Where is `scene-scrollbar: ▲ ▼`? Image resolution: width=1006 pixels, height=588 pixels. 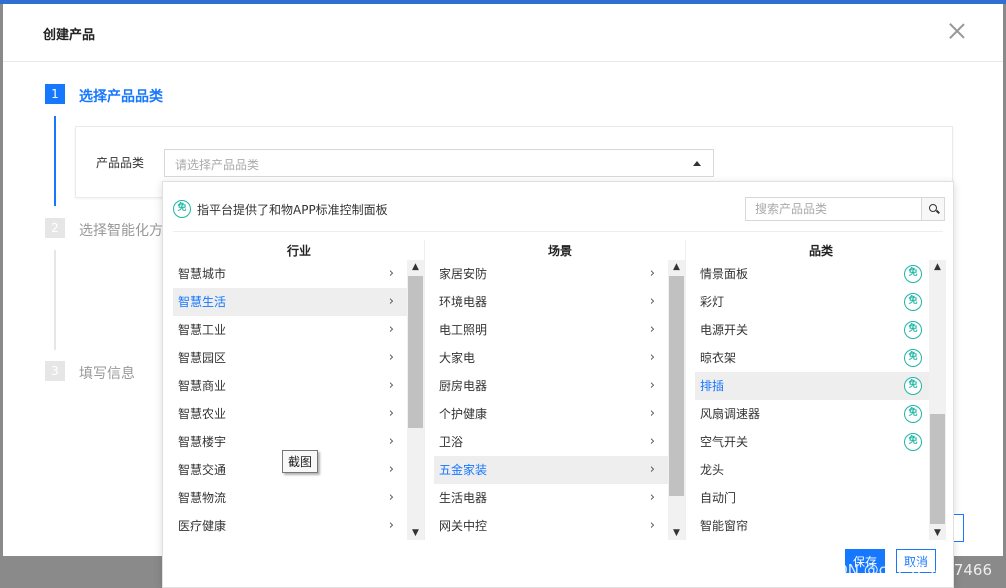
scene-scrollbar: ▲ ▼ is located at coordinates (676, 400).